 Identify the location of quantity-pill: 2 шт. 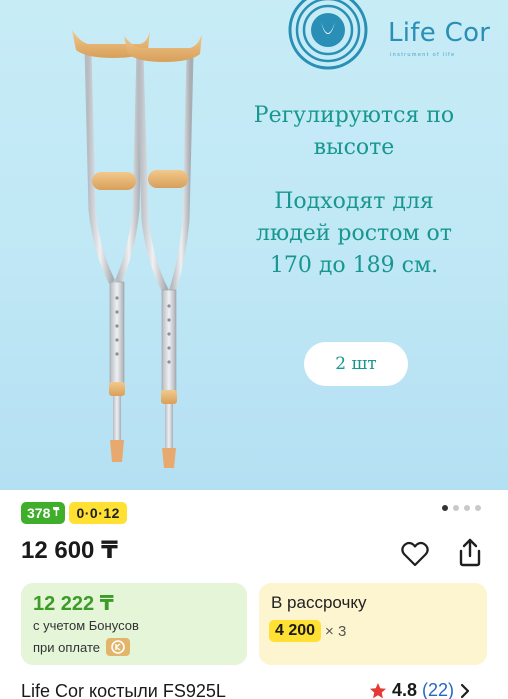
(356, 364).